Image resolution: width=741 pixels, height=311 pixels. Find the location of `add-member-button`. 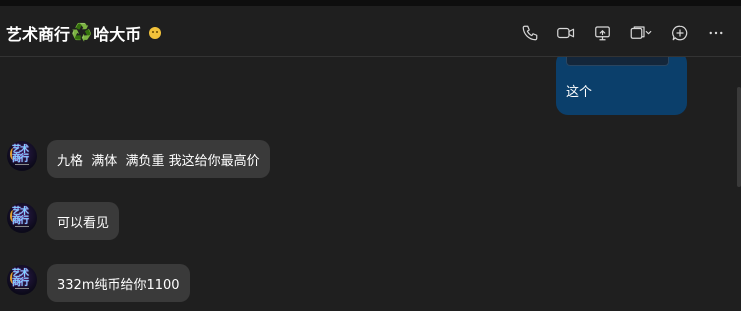

add-member-button is located at coordinates (680, 33).